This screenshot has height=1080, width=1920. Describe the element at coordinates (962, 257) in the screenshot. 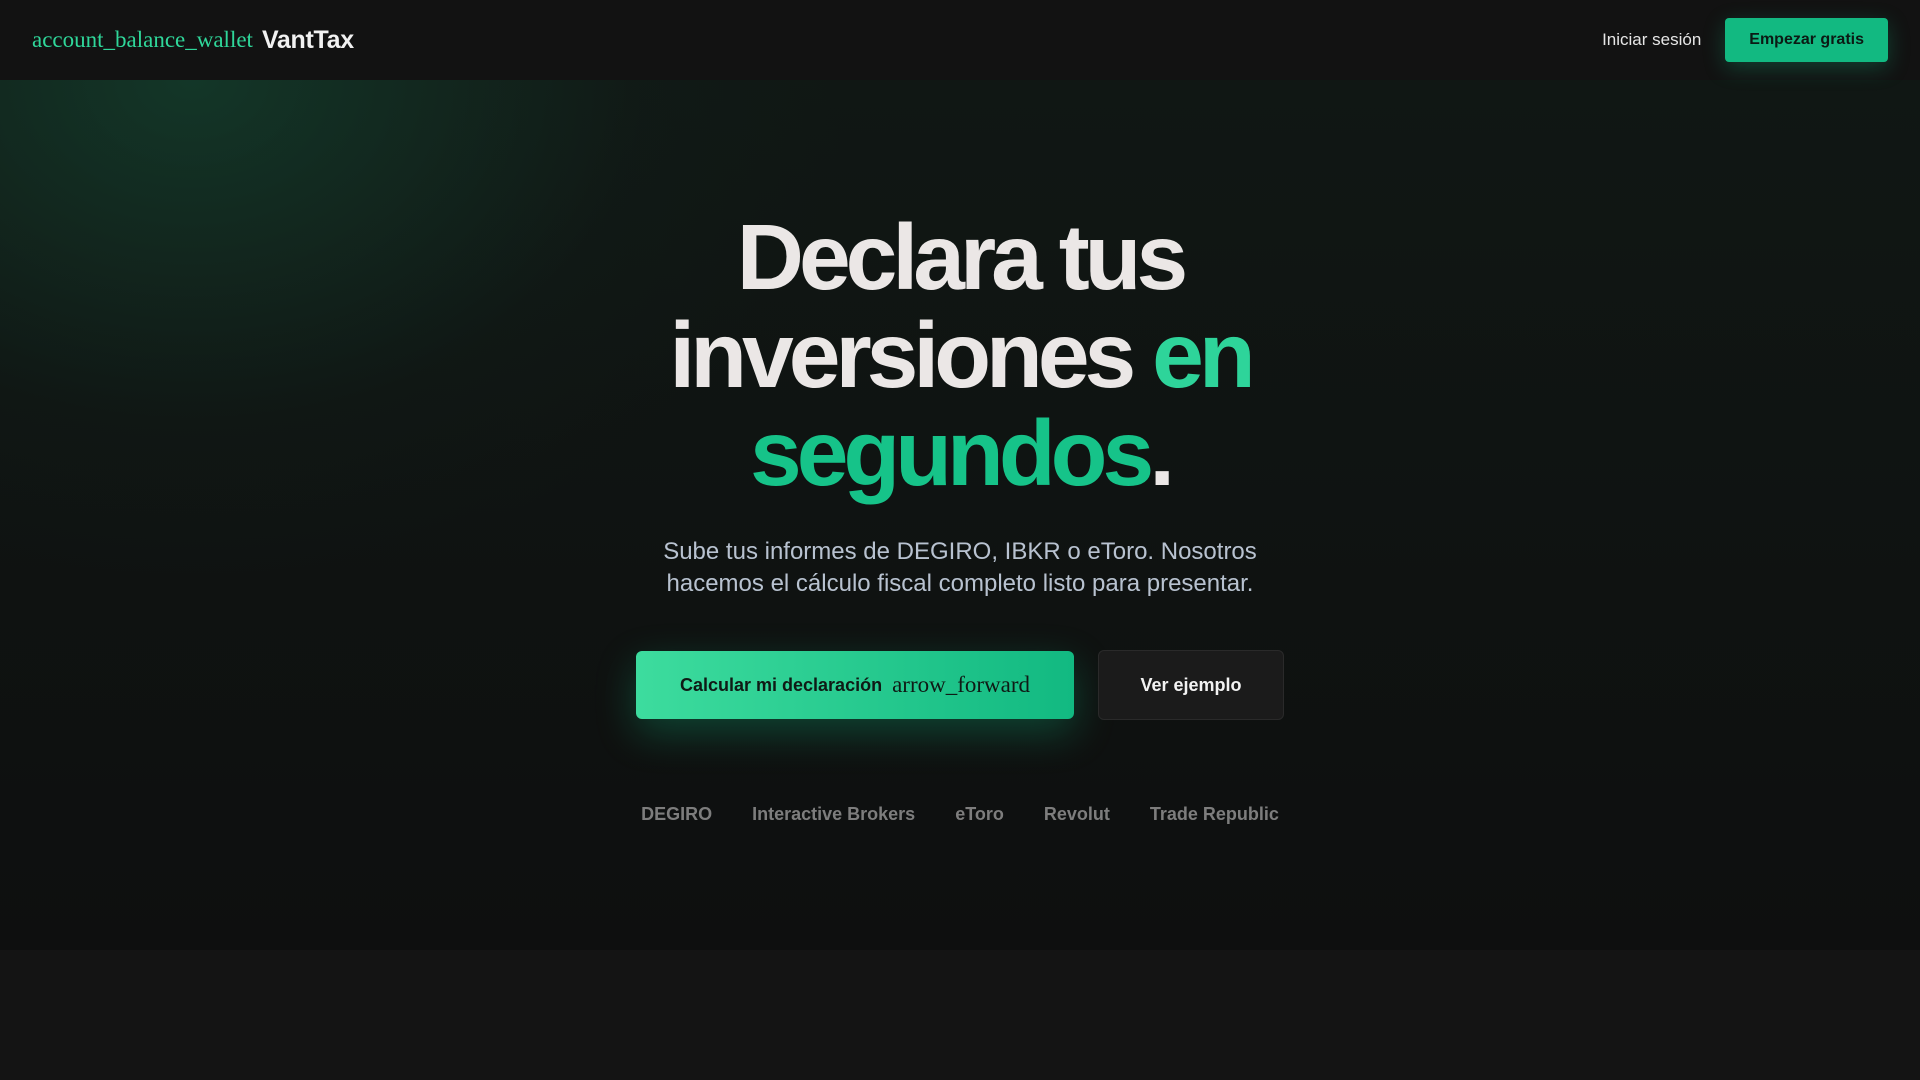

I see `headline-line-1: Declara tus` at that location.